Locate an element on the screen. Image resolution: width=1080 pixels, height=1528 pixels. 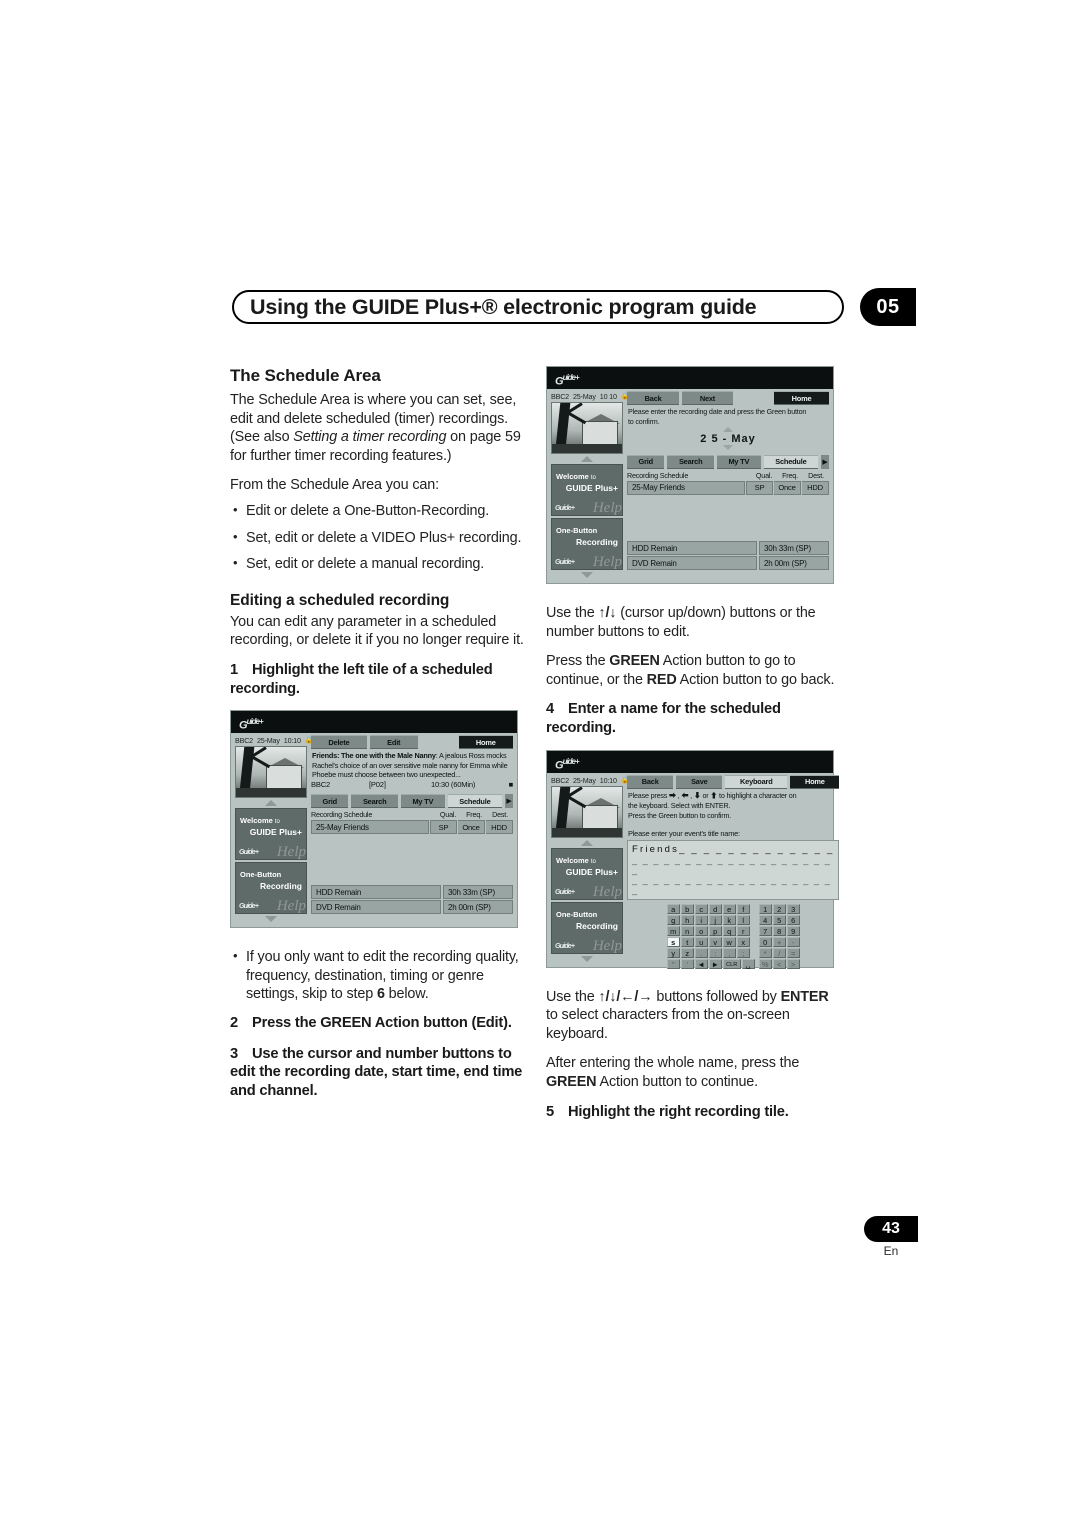
key-u: u is located at coordinates (701, 941).